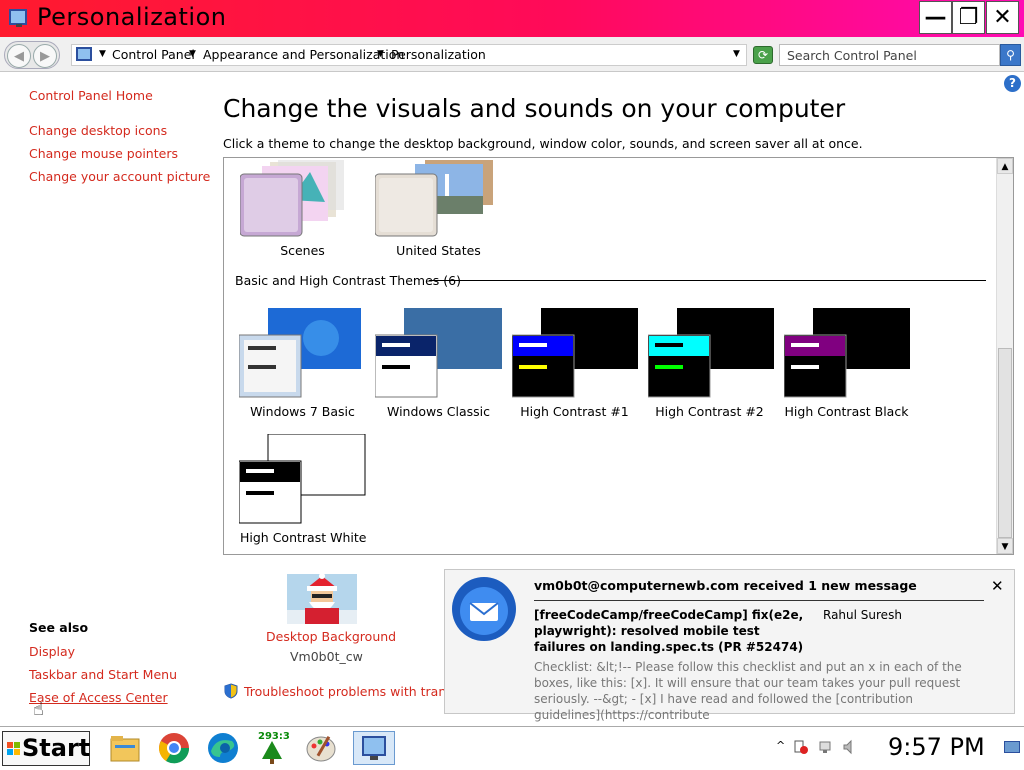  Describe the element at coordinates (18, 18) in the screenshot. I see `control-panel-icon` at that location.